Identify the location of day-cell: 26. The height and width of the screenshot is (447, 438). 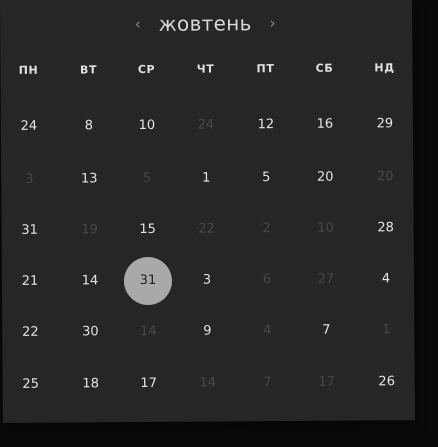
(387, 382).